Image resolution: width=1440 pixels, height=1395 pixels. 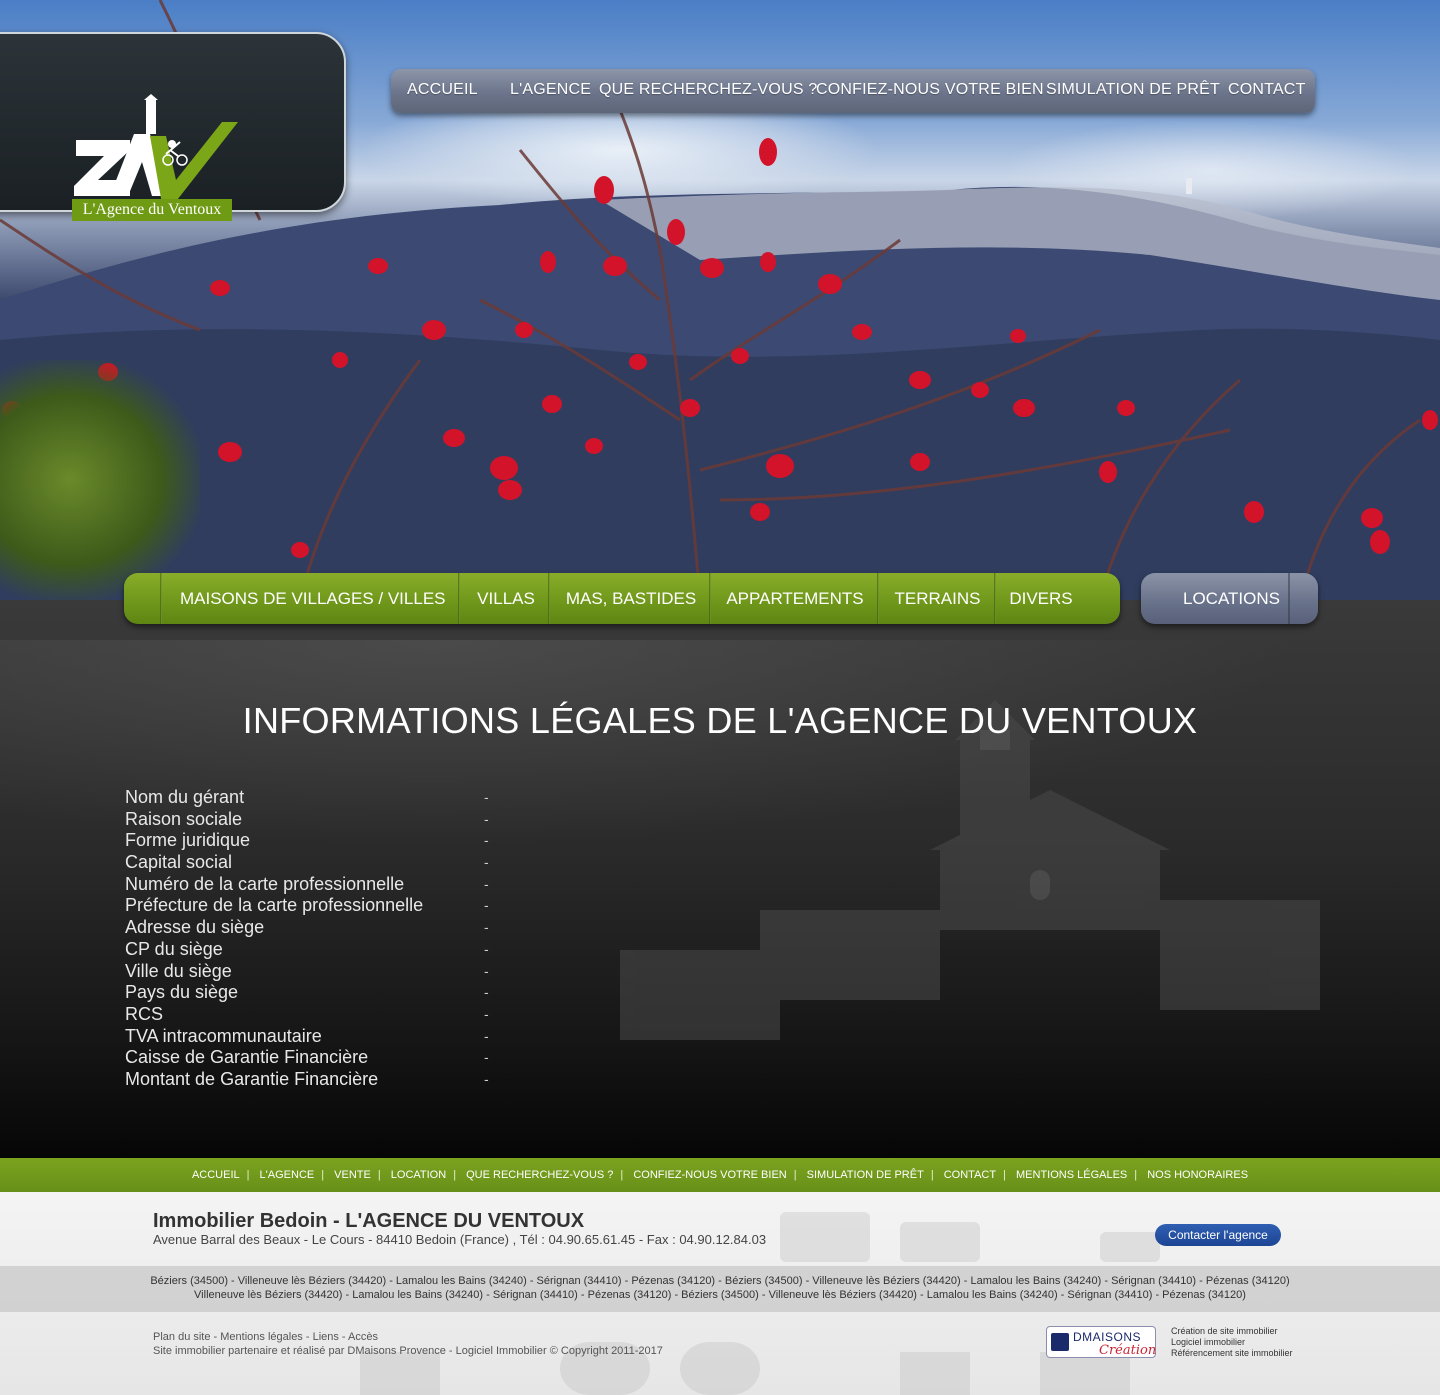 What do you see at coordinates (442, 90) in the screenshot?
I see `top-nav-accueil: ACCUEIL` at bounding box center [442, 90].